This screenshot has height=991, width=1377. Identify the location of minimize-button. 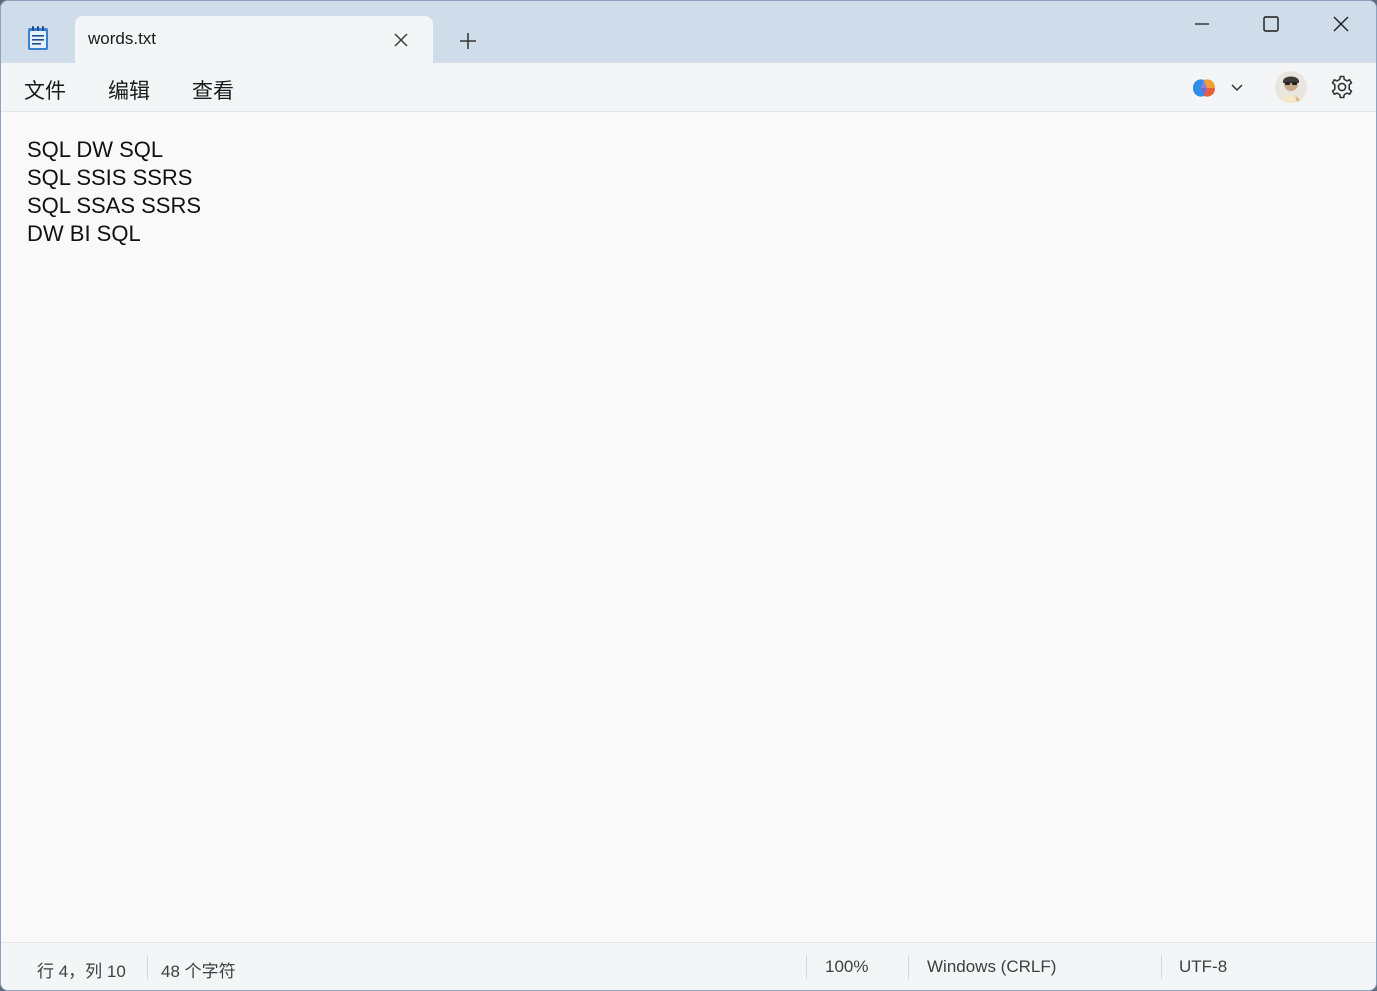
(1202, 24).